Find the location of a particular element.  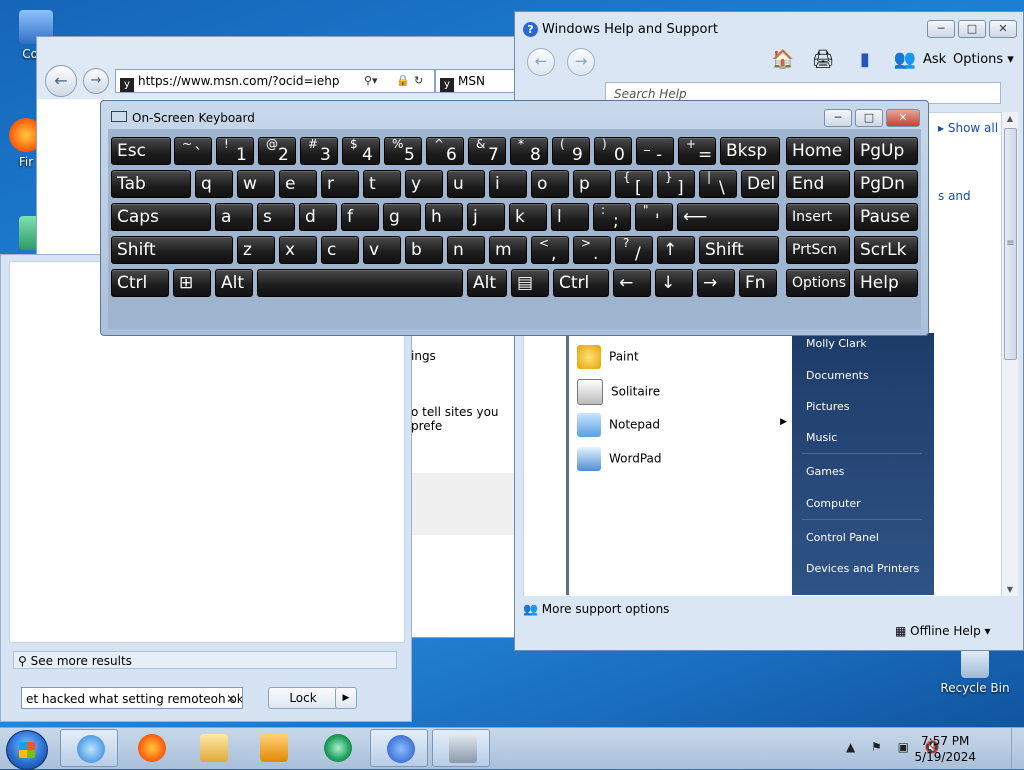

start-button is located at coordinates (27, 750).